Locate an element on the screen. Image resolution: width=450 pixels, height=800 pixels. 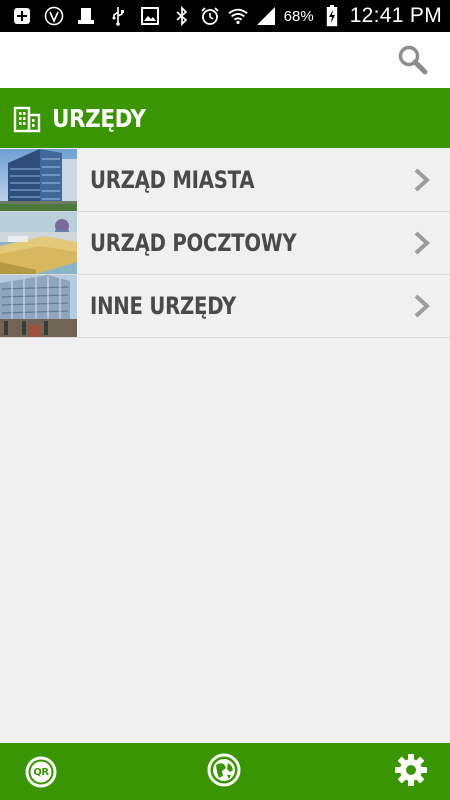
list-item-post-office: URZĄD POCZTOWY is located at coordinates (225, 243).